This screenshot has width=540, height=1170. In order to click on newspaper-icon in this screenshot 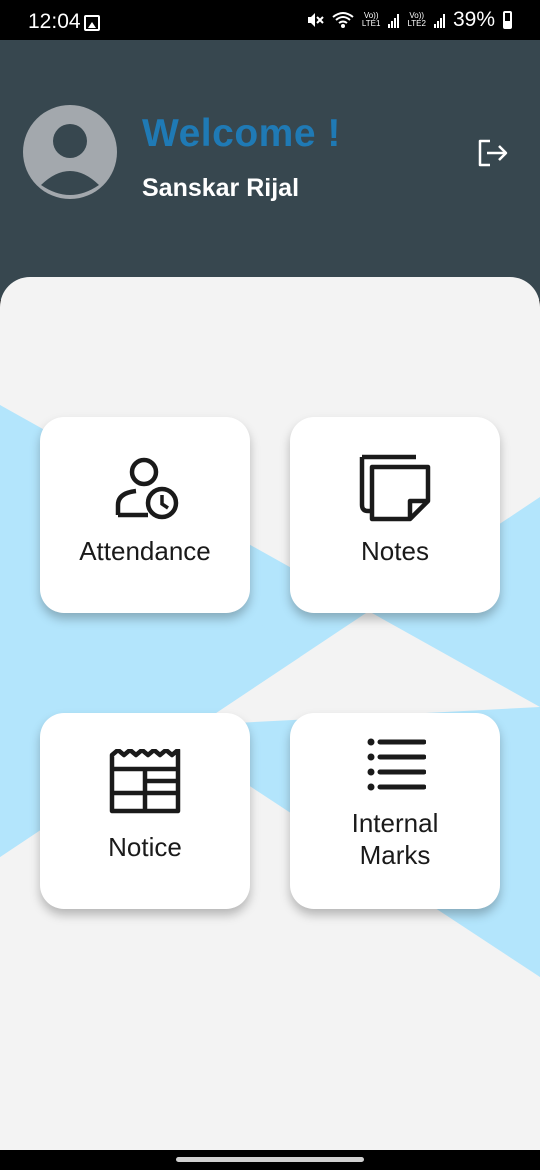, I will do `click(145, 781)`.